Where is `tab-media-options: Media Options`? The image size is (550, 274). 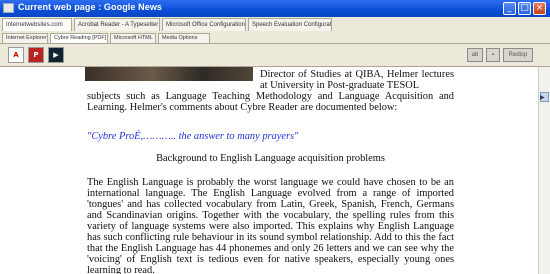
tab-media-options: Media Options is located at coordinates (184, 38).